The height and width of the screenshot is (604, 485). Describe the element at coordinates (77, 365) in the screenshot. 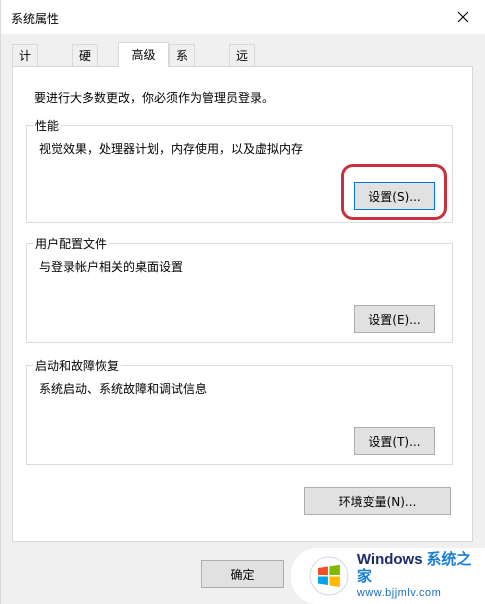

I see `startup-recovery-group-title: 启动和故障恢复` at that location.